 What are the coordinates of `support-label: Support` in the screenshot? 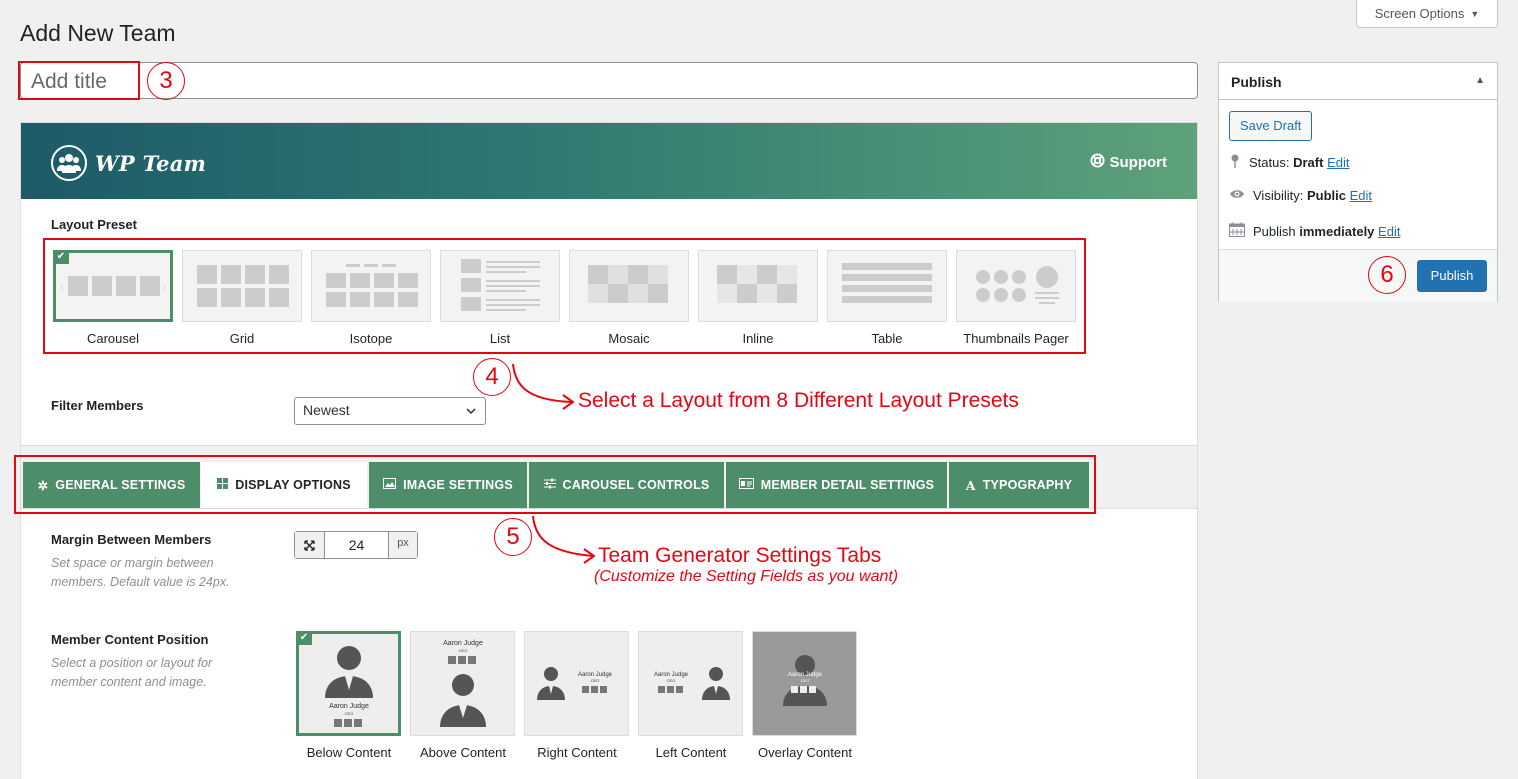 It's located at (1138, 162).